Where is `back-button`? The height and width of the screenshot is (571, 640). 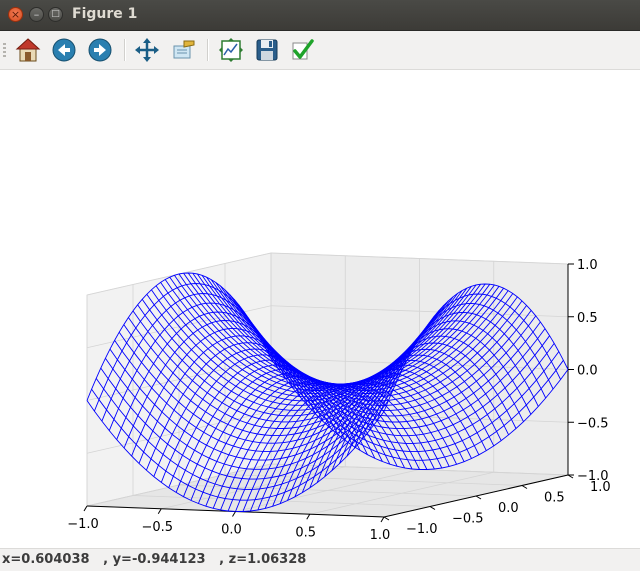 back-button is located at coordinates (64, 50).